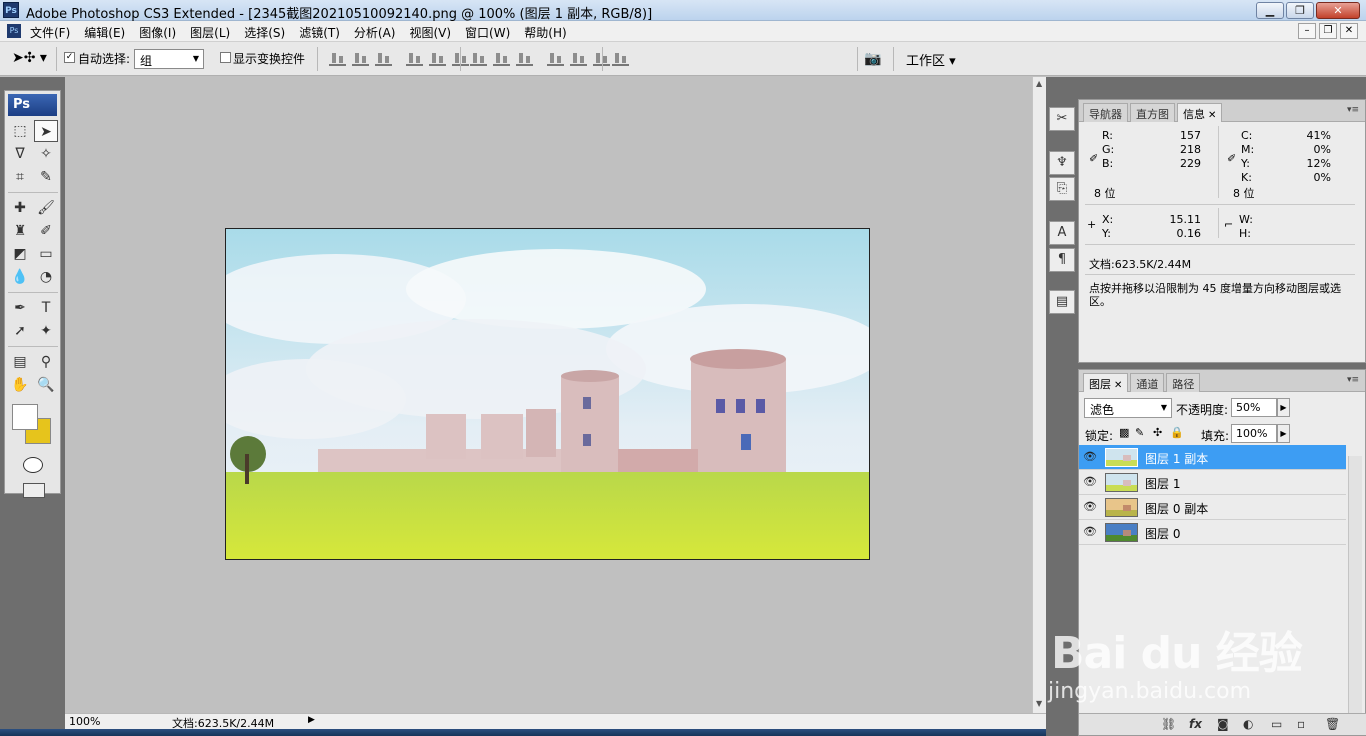 This screenshot has width=1366, height=736. I want to click on restore-window-button: ❐, so click(1300, 10).